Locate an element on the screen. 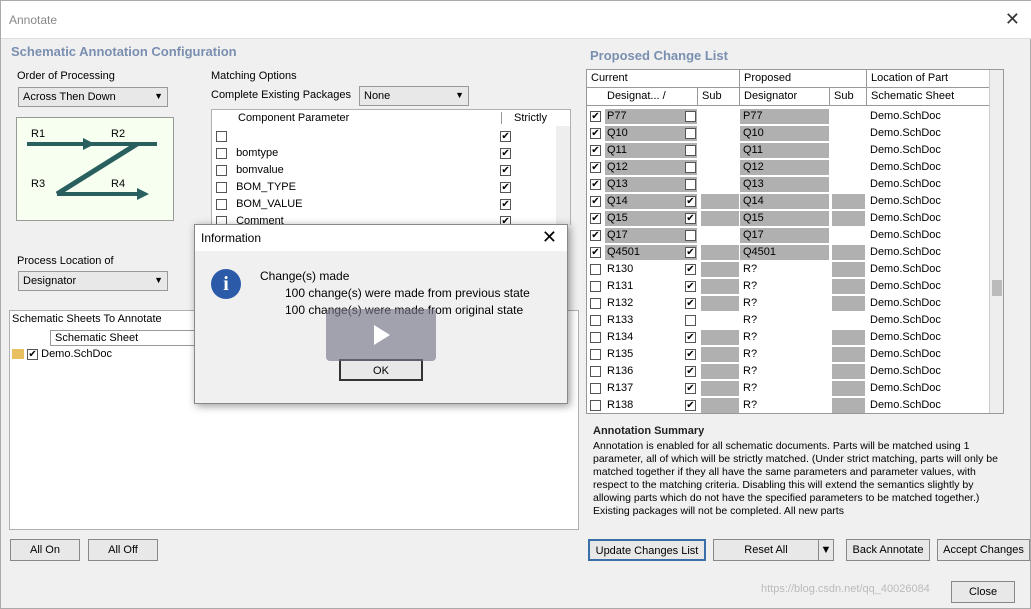 The image size is (1031, 609). change-row: ✔ Q17 Q17 Demo.SchDoc is located at coordinates (789, 235).